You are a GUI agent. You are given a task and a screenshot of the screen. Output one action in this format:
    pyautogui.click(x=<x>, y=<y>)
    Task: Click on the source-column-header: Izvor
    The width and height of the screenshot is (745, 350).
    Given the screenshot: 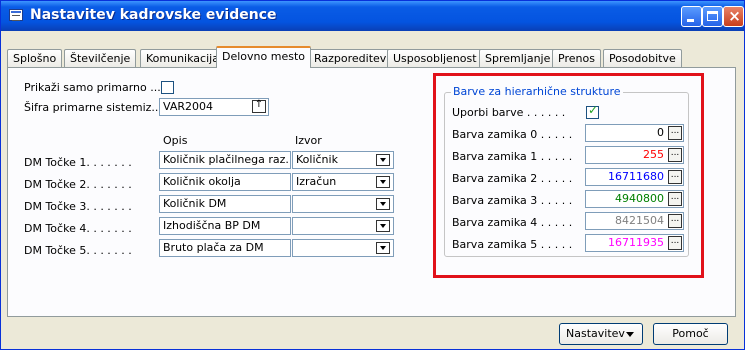 What is the action you would take?
    pyautogui.click(x=308, y=140)
    